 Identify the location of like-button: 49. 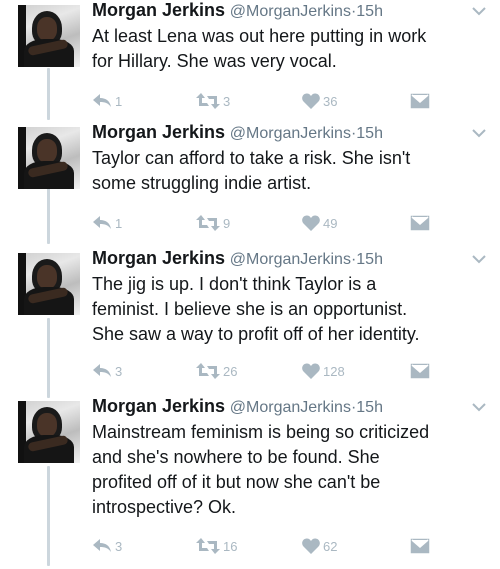
(319, 223).